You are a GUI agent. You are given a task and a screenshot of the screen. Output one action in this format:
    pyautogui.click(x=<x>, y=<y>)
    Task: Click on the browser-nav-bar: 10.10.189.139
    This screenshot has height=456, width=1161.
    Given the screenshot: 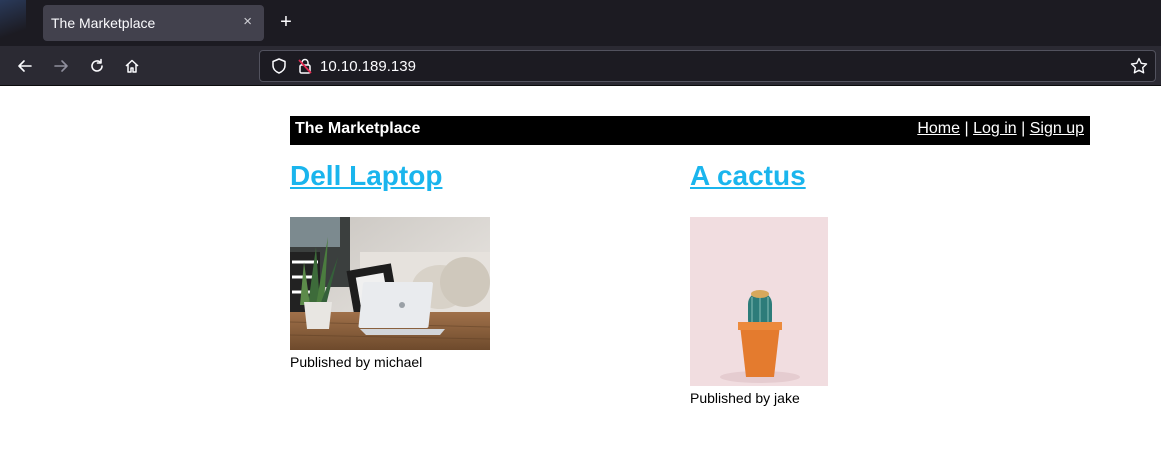 What is the action you would take?
    pyautogui.click(x=580, y=66)
    